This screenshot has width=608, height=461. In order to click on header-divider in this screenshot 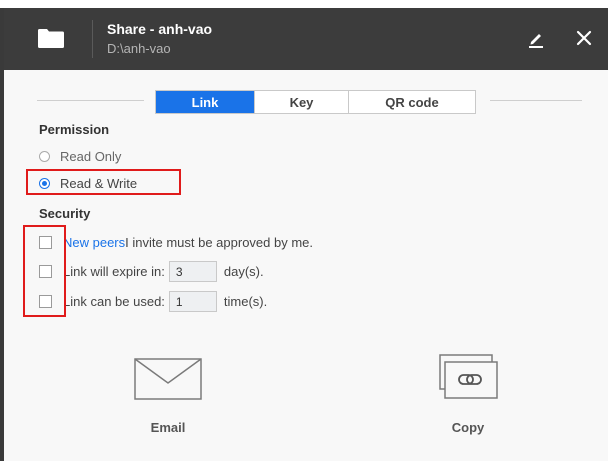, I will do `click(92, 39)`.